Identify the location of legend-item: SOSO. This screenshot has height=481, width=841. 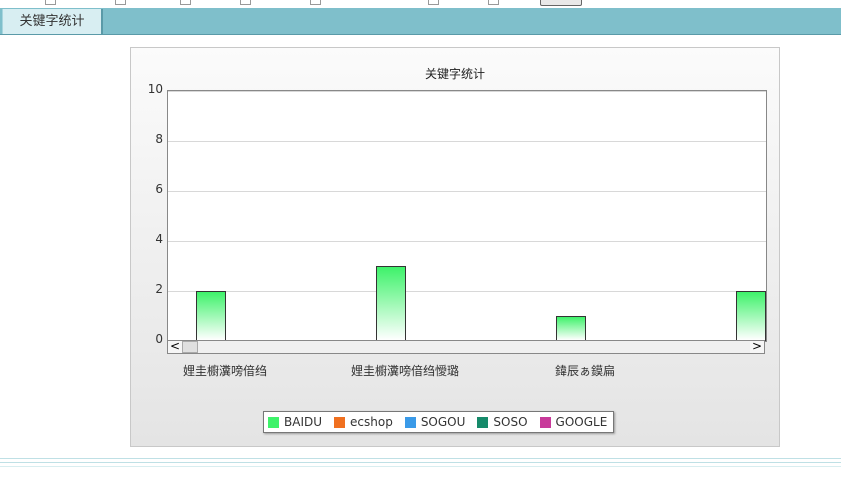
(502, 422).